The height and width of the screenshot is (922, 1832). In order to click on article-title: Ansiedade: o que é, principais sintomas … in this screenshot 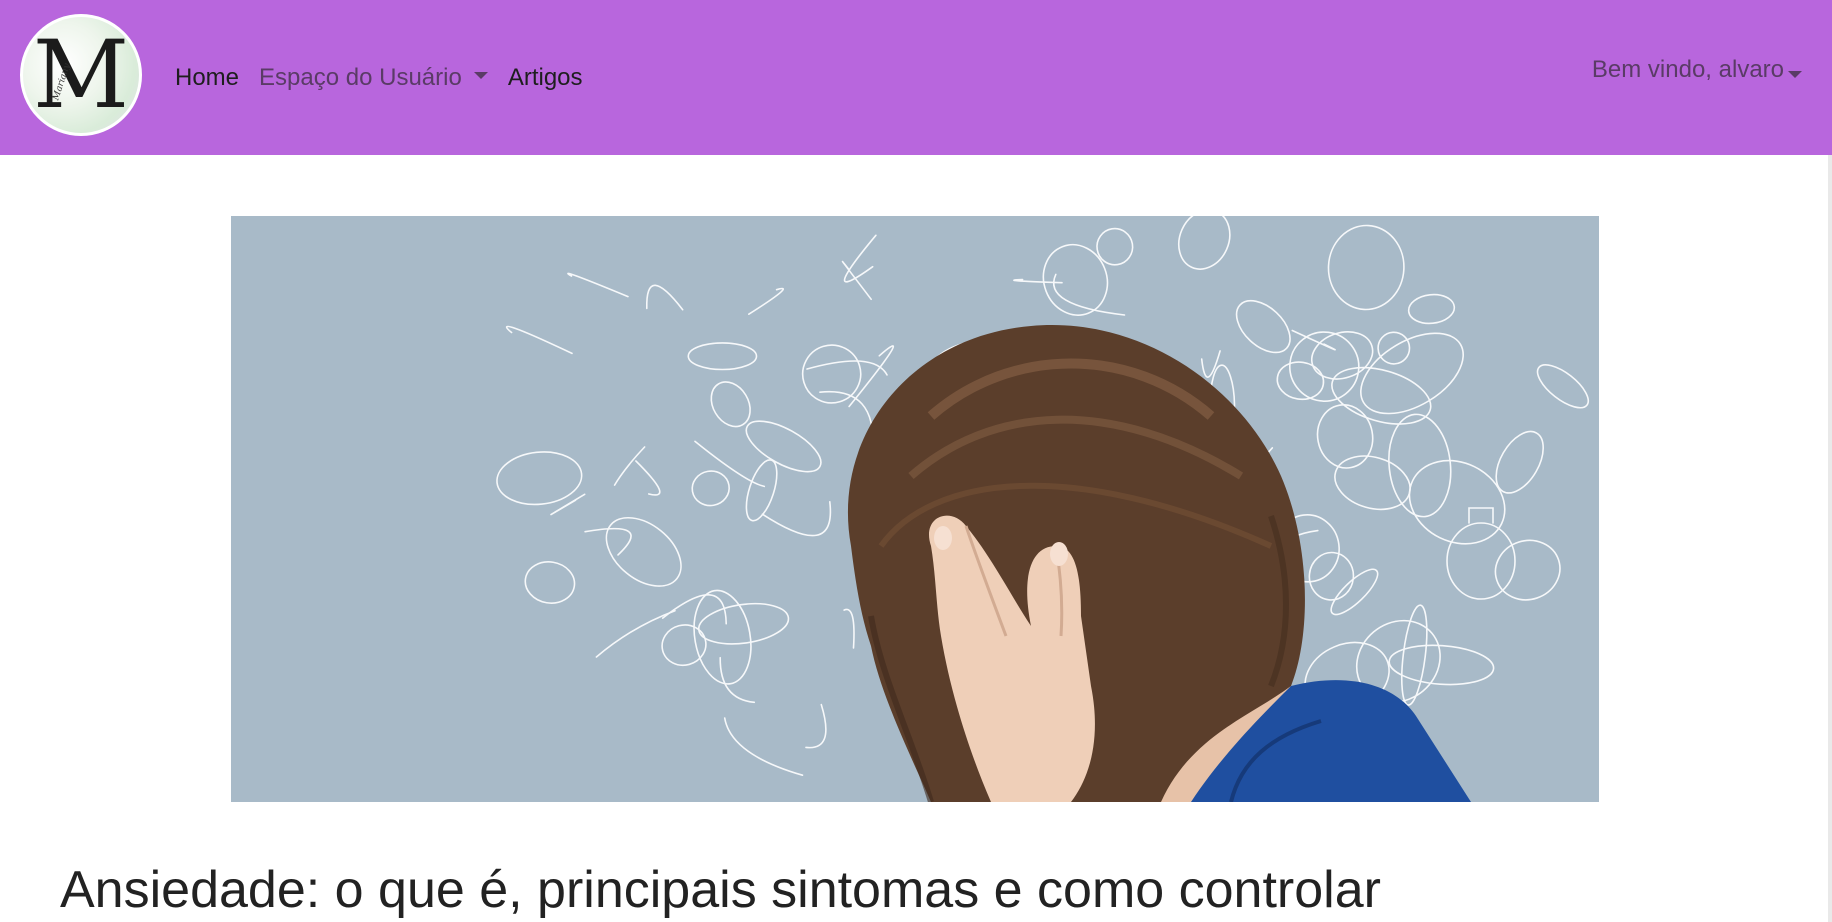, I will do `click(720, 890)`.